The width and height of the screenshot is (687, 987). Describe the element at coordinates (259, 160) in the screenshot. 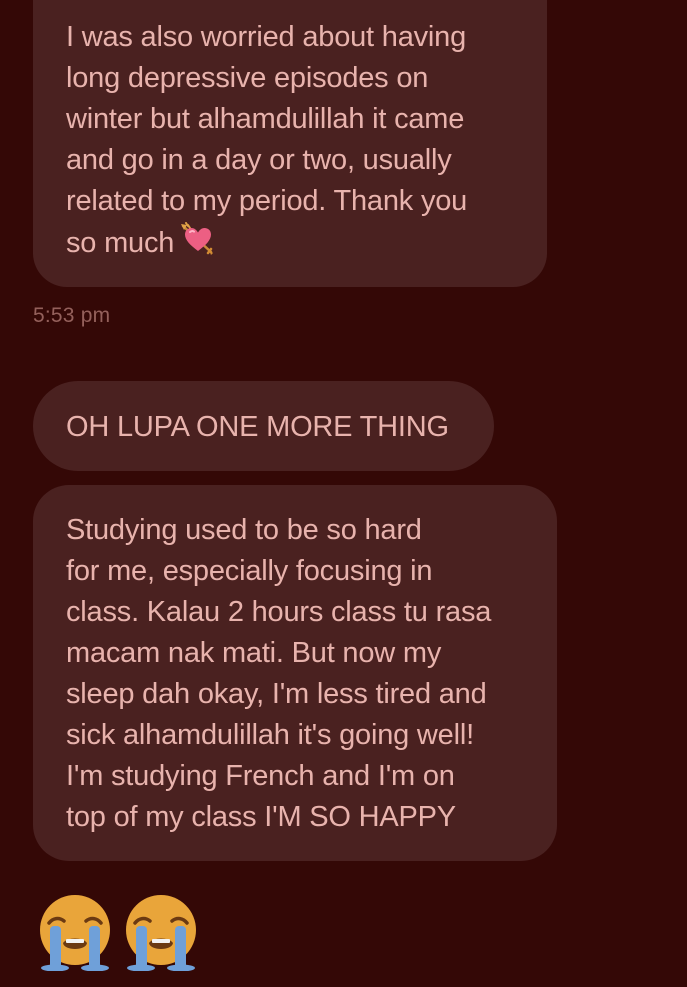

I see `message-line: and go in a day or two, usually` at that location.